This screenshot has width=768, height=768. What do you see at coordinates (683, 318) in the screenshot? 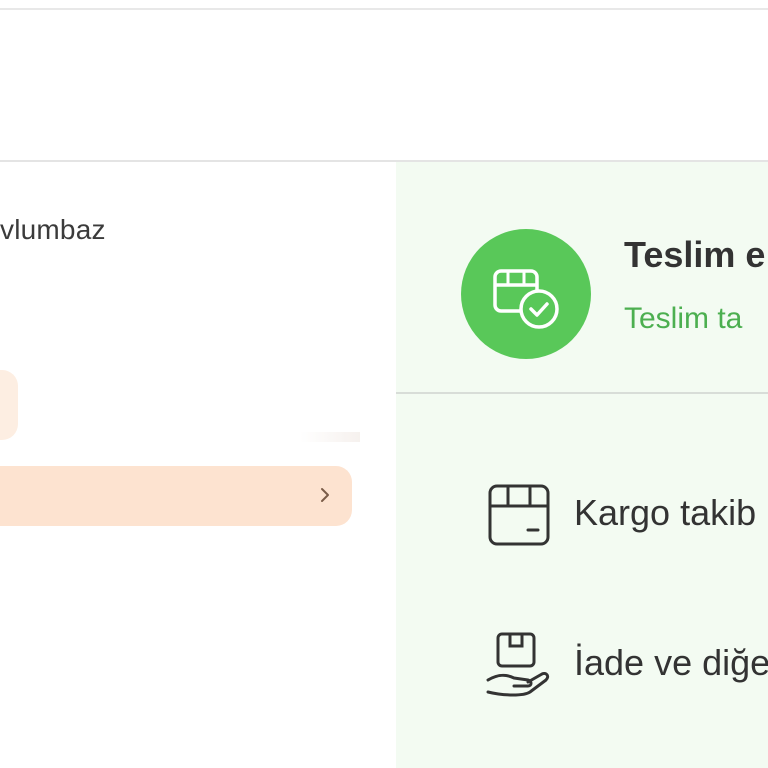
I see `status-subtitle: Teslim ta` at bounding box center [683, 318].